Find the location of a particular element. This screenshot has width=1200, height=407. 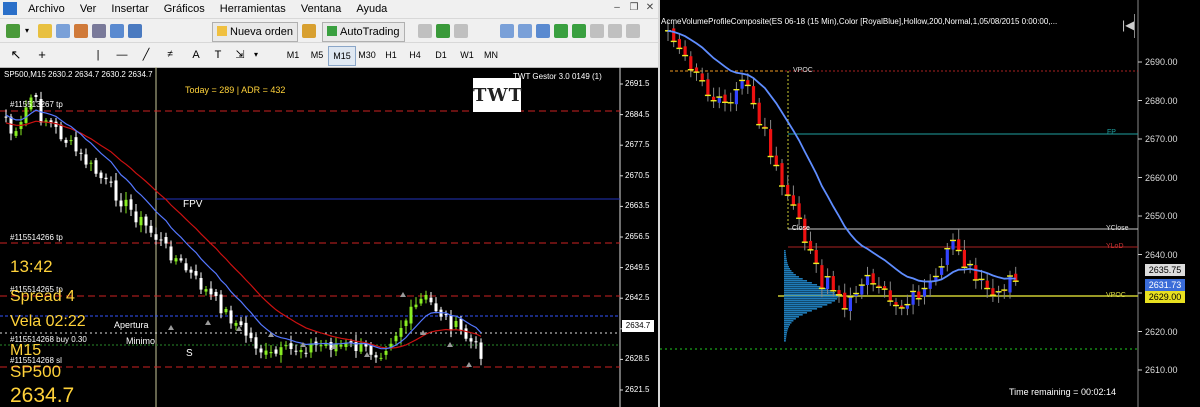

price-tick: 2660.00 is located at coordinates (1161, 177).